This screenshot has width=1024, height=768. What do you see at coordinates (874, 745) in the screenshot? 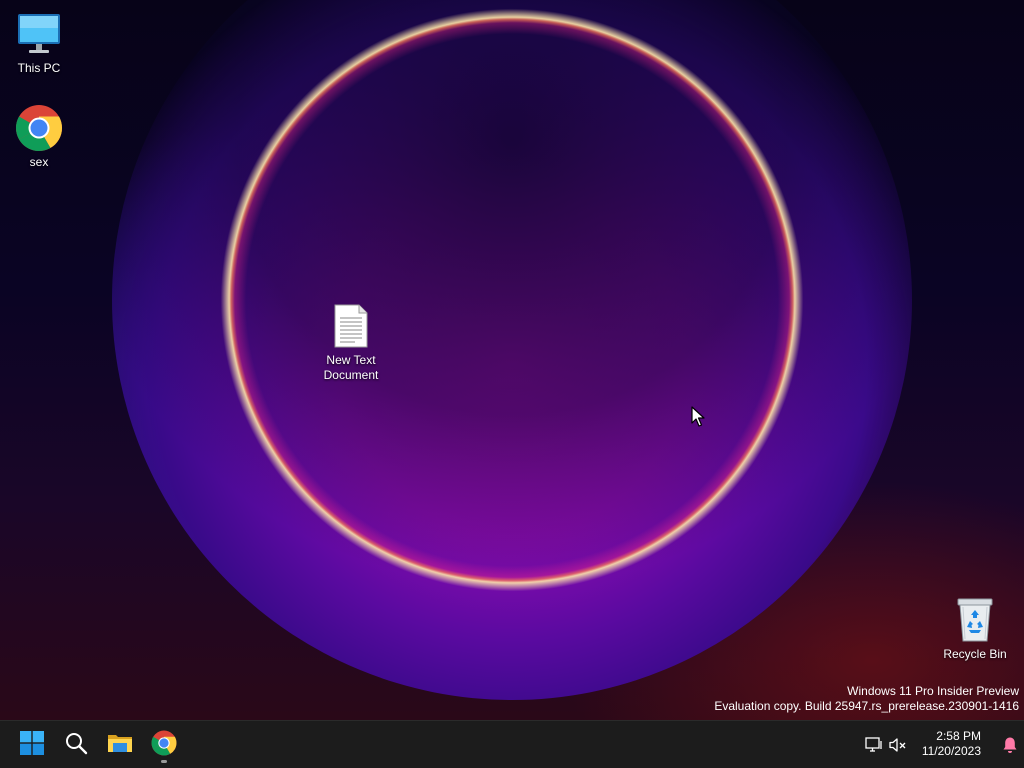
I see `network-icon` at bounding box center [874, 745].